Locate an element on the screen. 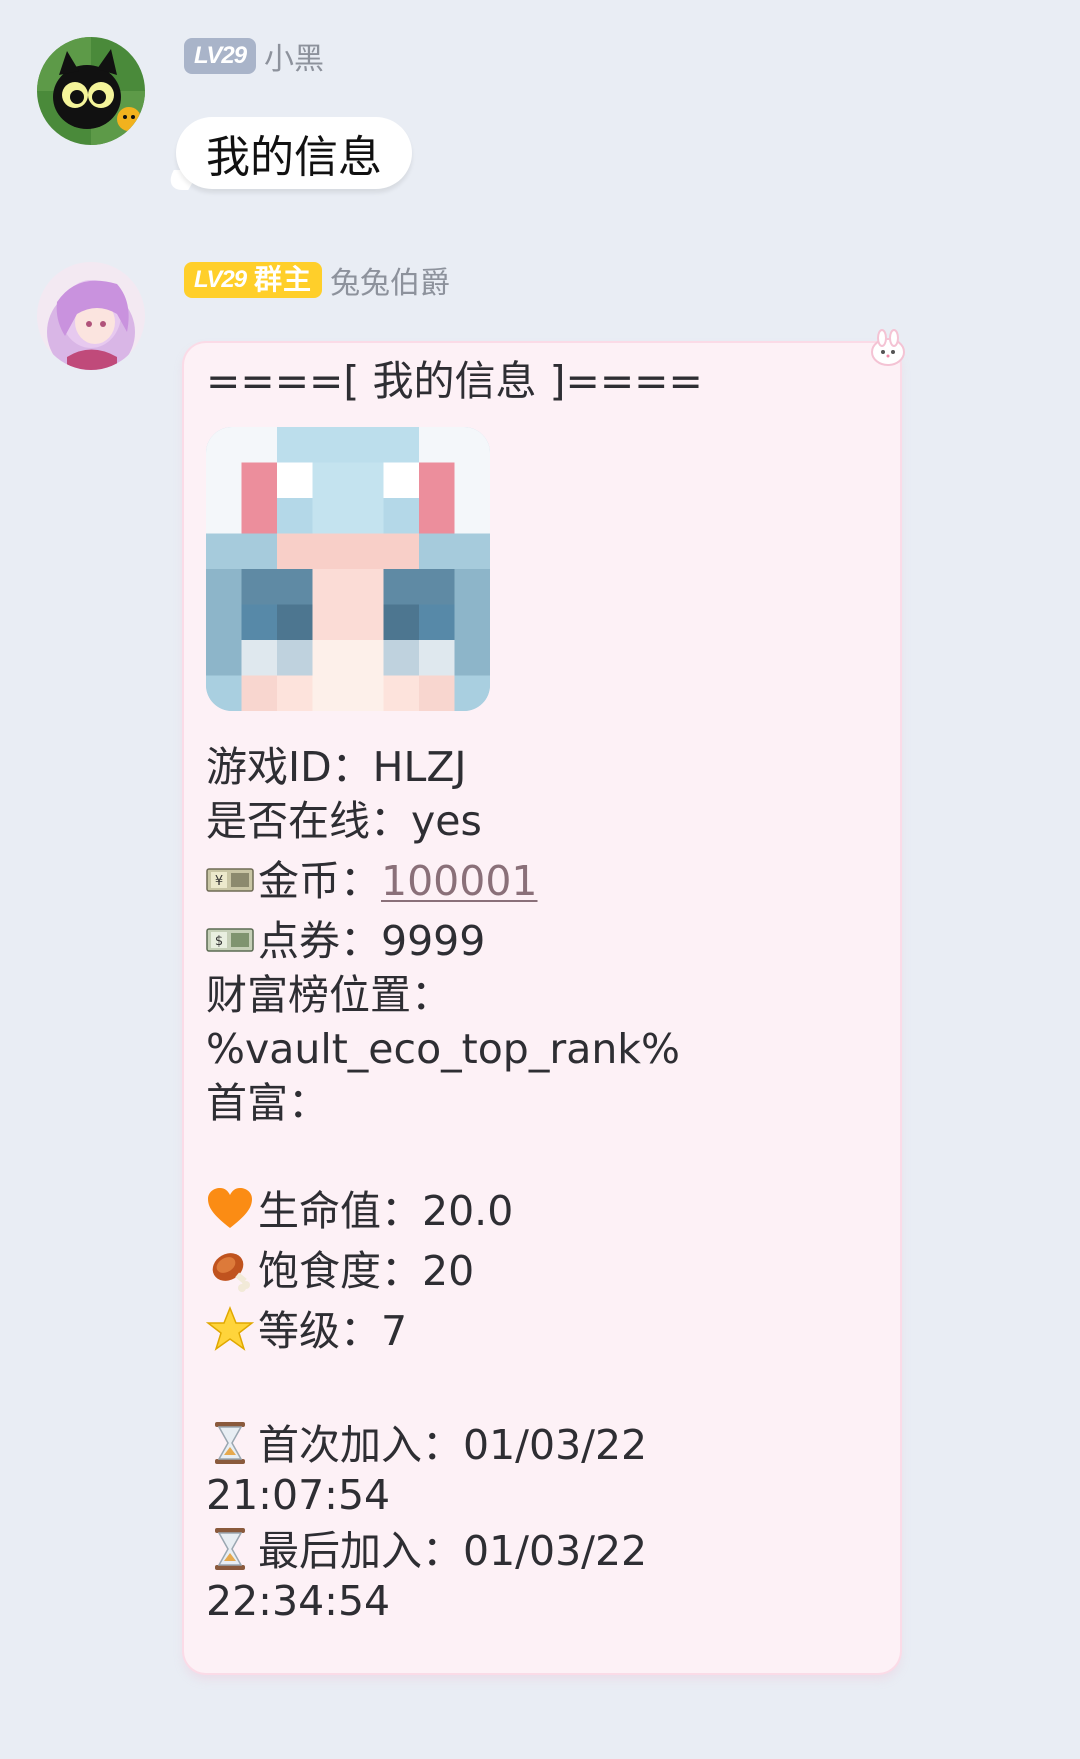  first-join-row: 首次加入：01/03/22 is located at coordinates (426, 1445).